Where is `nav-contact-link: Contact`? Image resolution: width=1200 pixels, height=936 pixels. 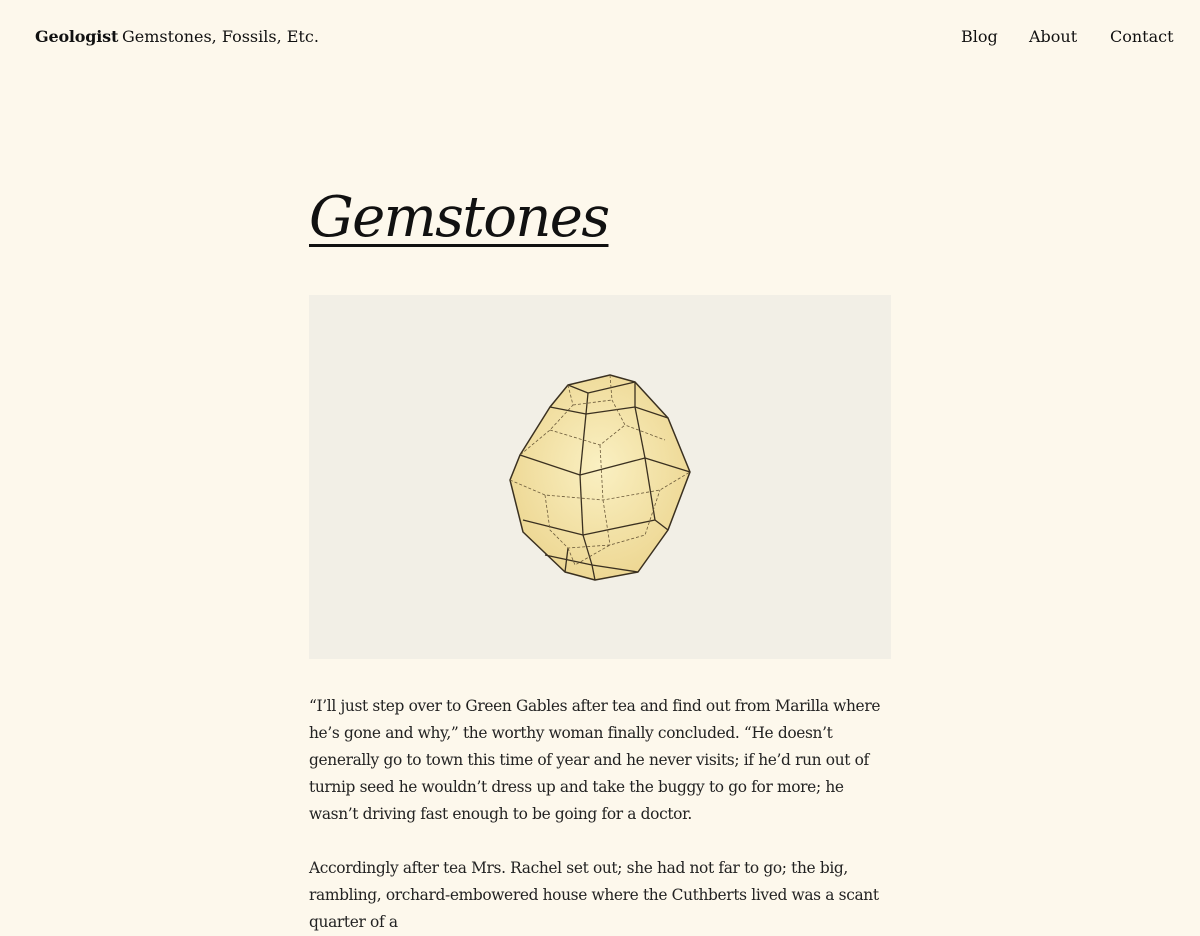 nav-contact-link: Contact is located at coordinates (1142, 36).